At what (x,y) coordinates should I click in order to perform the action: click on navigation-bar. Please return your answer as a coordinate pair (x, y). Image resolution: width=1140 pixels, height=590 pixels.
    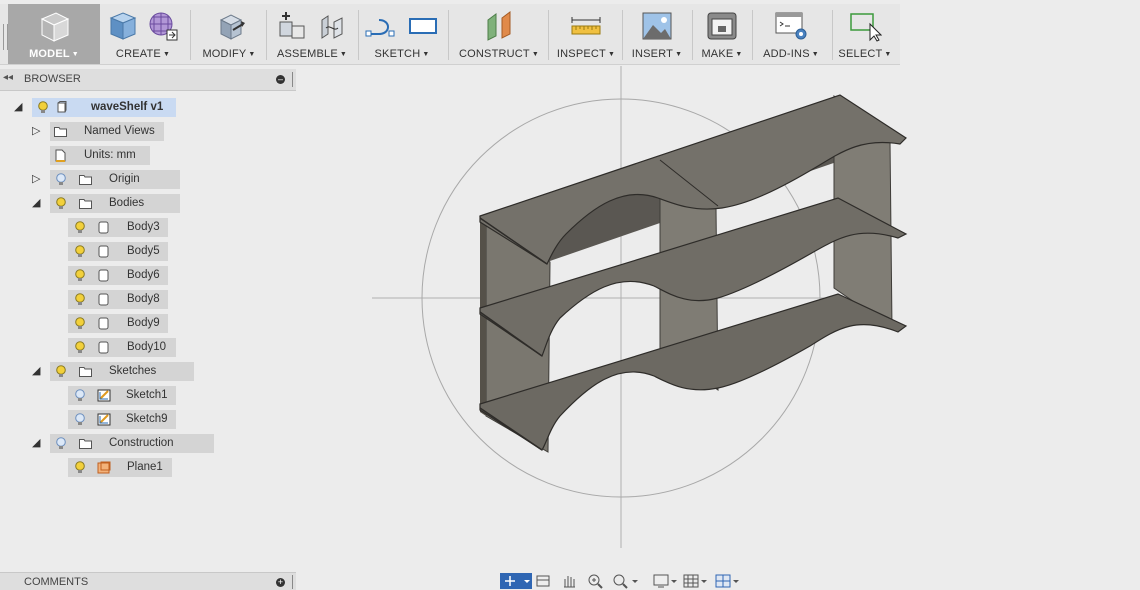
    Looking at the image, I should click on (621, 580).